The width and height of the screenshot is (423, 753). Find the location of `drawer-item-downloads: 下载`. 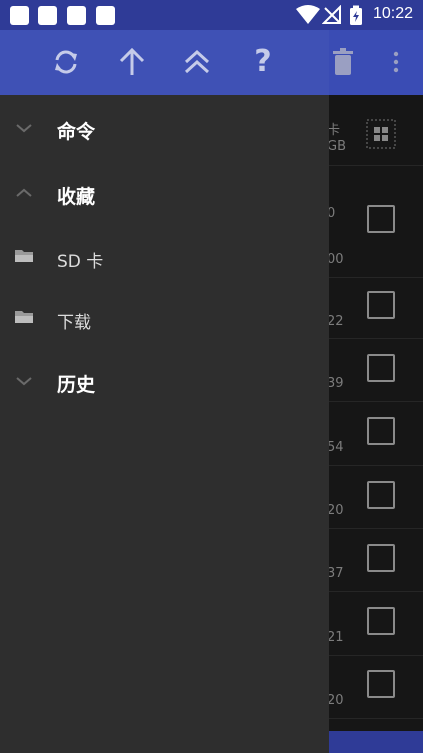

drawer-item-downloads: 下载 is located at coordinates (164, 319).